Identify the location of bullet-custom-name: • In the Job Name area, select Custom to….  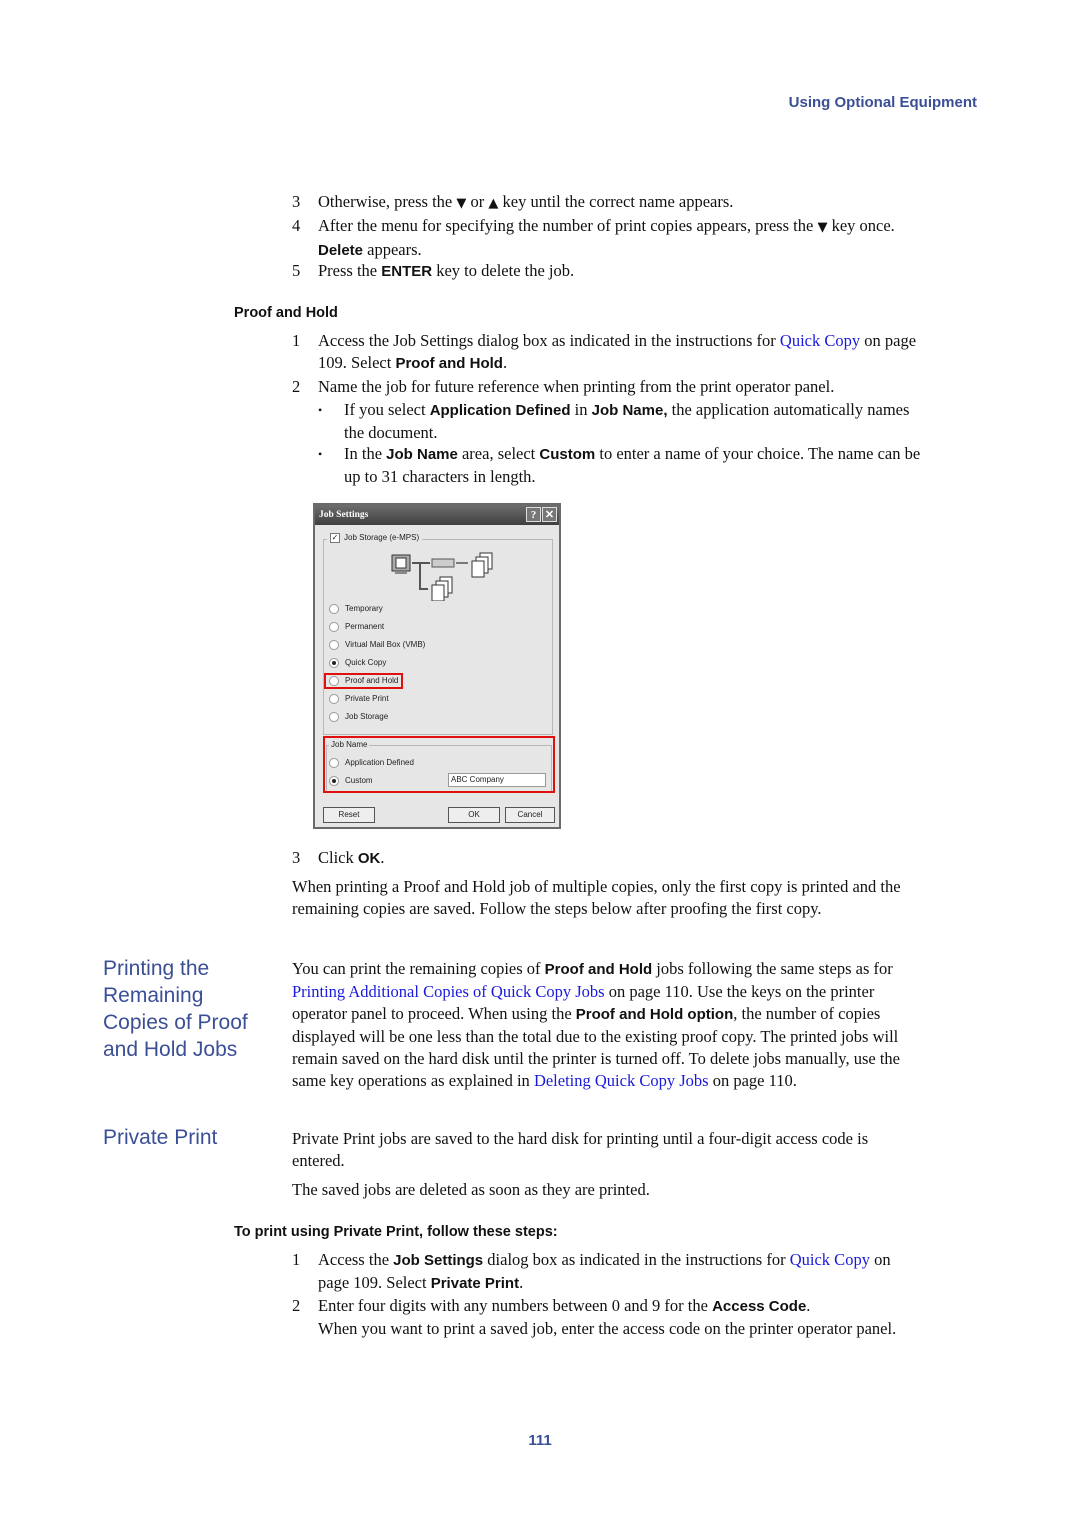
(619, 465).